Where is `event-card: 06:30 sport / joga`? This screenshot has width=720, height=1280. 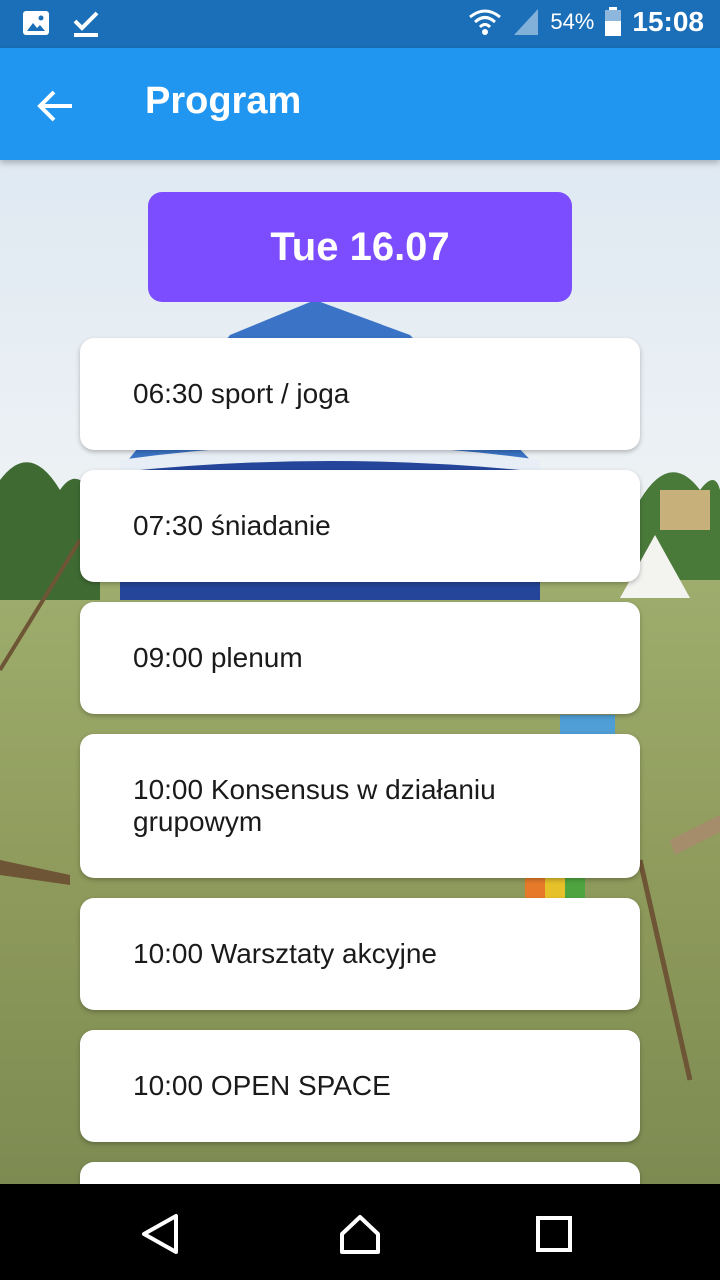
event-card: 06:30 sport / joga is located at coordinates (360, 394).